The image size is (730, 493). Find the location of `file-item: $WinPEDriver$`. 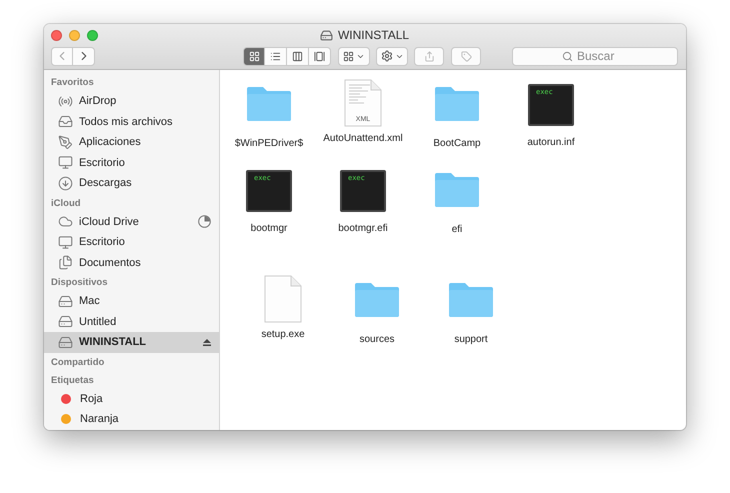

file-item: $WinPEDriver$ is located at coordinates (269, 114).